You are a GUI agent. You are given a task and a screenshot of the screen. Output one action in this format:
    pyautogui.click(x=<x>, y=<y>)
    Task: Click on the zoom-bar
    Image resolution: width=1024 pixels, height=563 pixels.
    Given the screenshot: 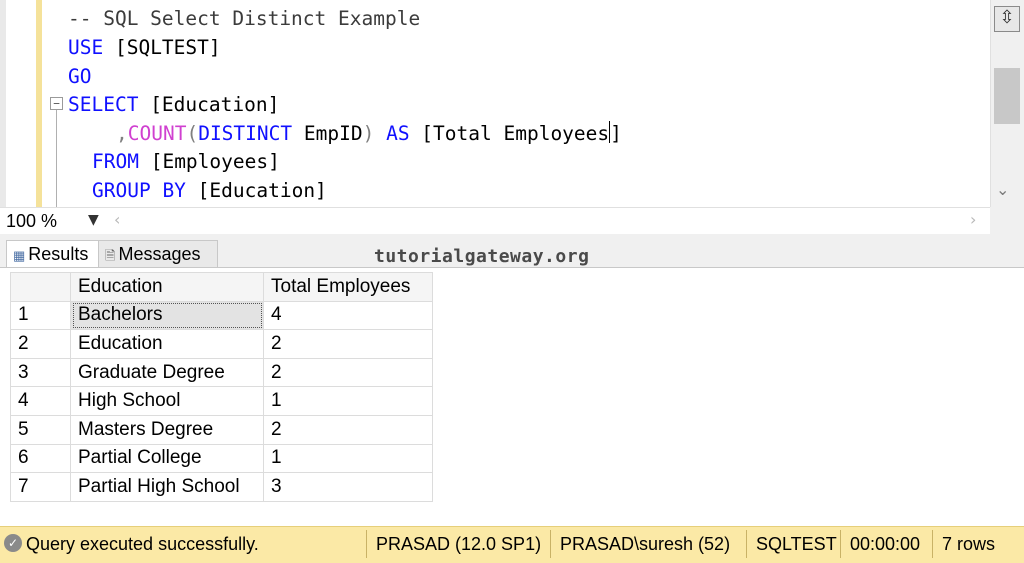 What is the action you would take?
    pyautogui.click(x=495, y=221)
    